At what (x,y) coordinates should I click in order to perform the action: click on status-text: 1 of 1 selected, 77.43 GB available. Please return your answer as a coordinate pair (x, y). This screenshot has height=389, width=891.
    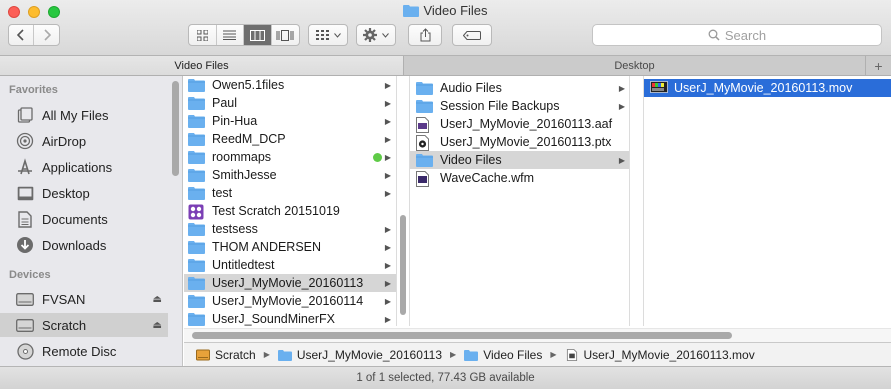
    Looking at the image, I should click on (445, 378).